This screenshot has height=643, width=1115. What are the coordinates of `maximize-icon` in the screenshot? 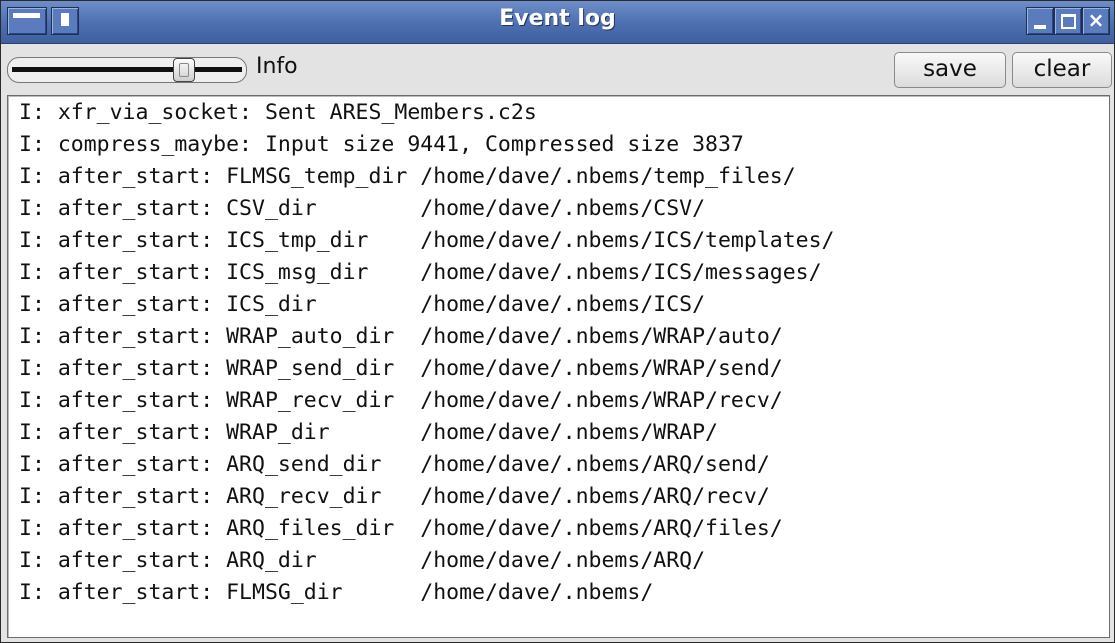 It's located at (1068, 21).